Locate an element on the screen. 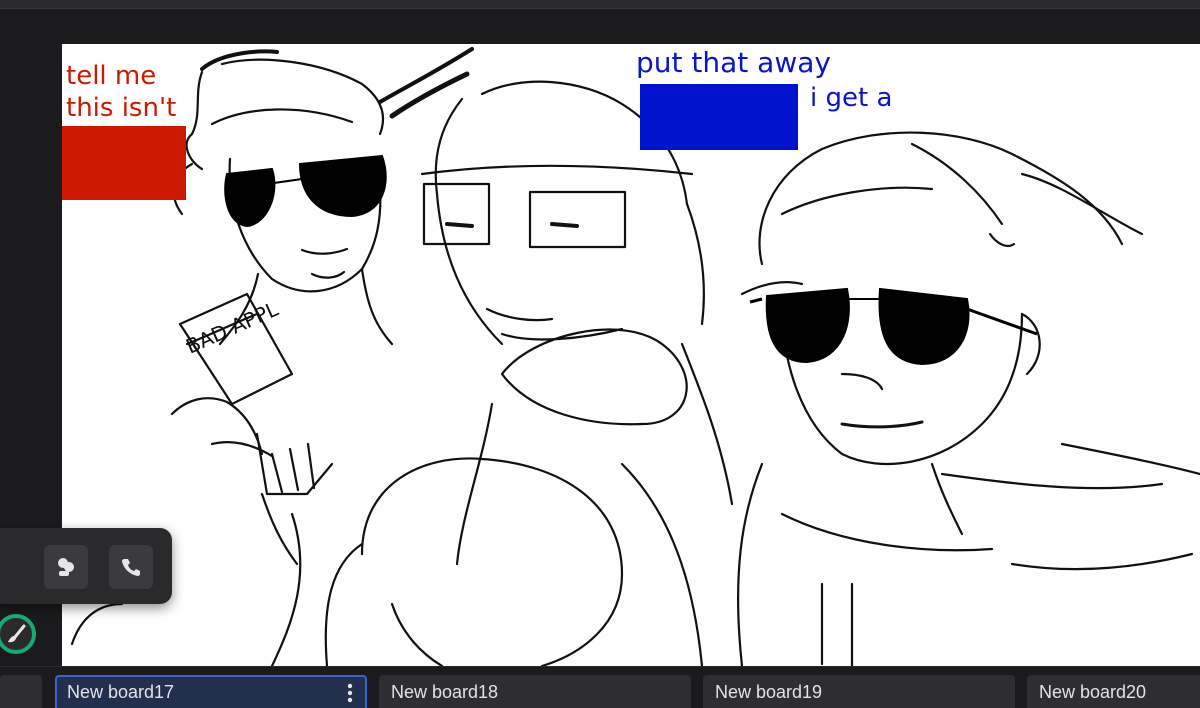 The height and width of the screenshot is (708, 1200). brush-tool is located at coordinates (19, 634).